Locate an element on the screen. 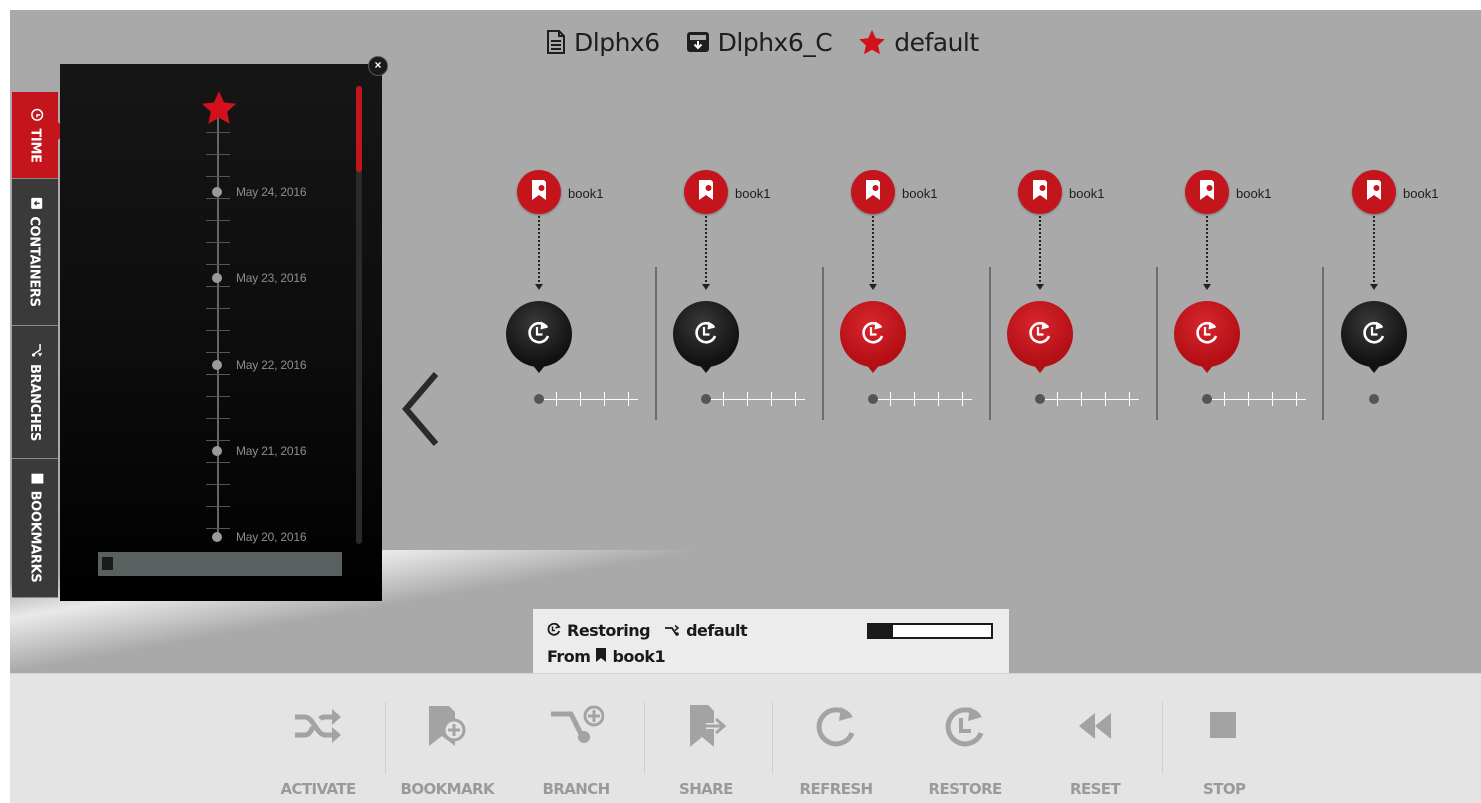  breadcrumb: Dlphx6 Dlphx6_C default is located at coordinates (762, 42).